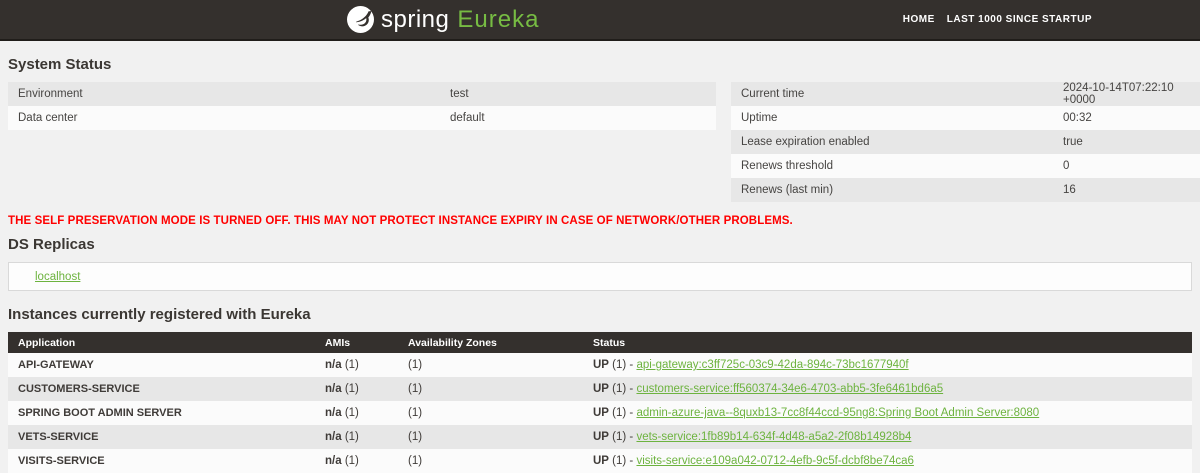 The height and width of the screenshot is (473, 1200). What do you see at coordinates (965, 94) in the screenshot?
I see `table-row: Current time 2024-10-14T07:22:10 +0000` at bounding box center [965, 94].